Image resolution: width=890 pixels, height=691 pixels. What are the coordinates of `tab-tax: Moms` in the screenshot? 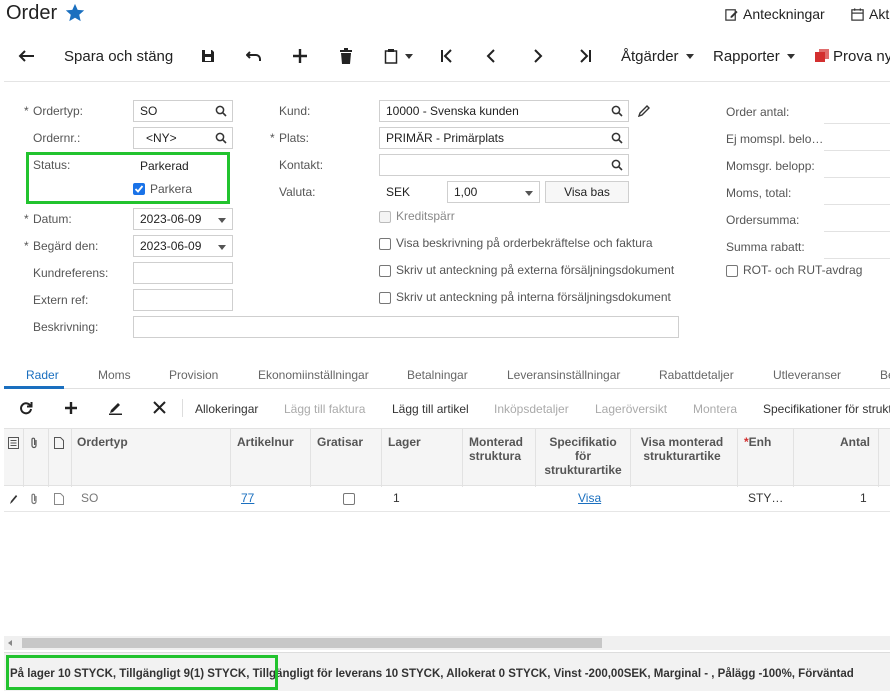 It's located at (114, 375).